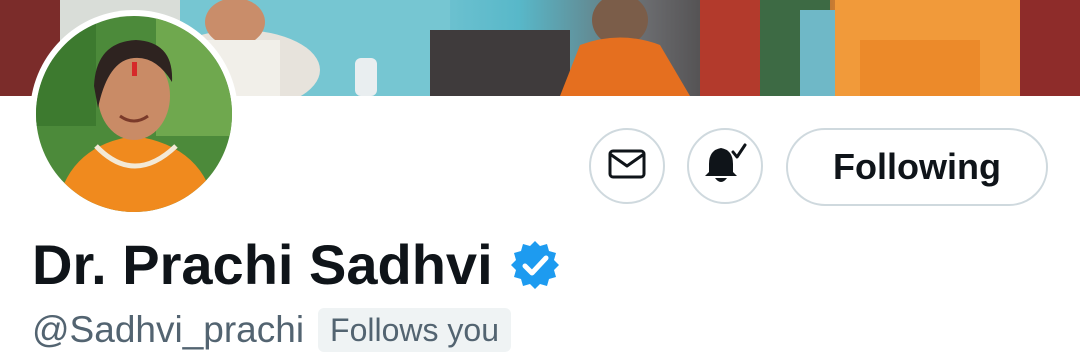 The width and height of the screenshot is (1080, 360). I want to click on envelope-icon, so click(627, 166).